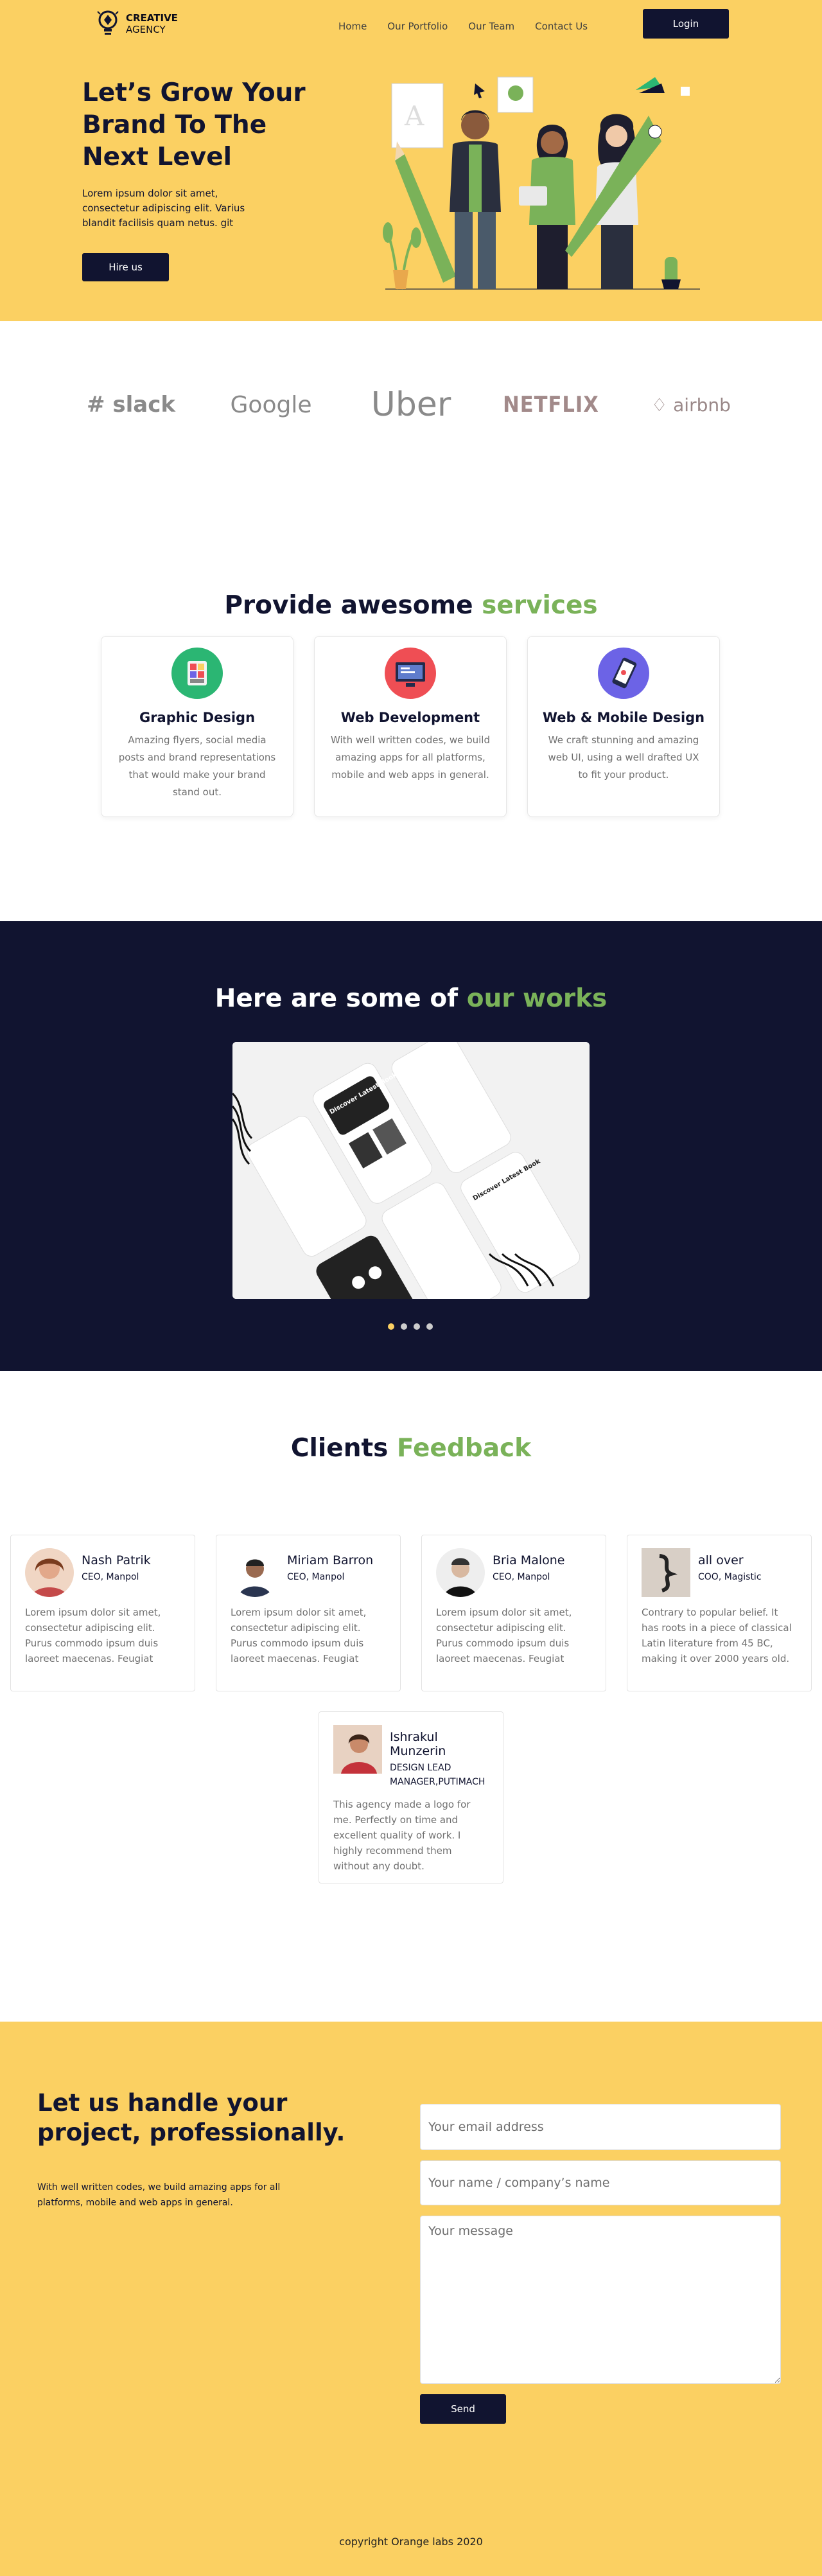  Describe the element at coordinates (551, 405) in the screenshot. I see `netflix-logo: NETFLIX` at that location.